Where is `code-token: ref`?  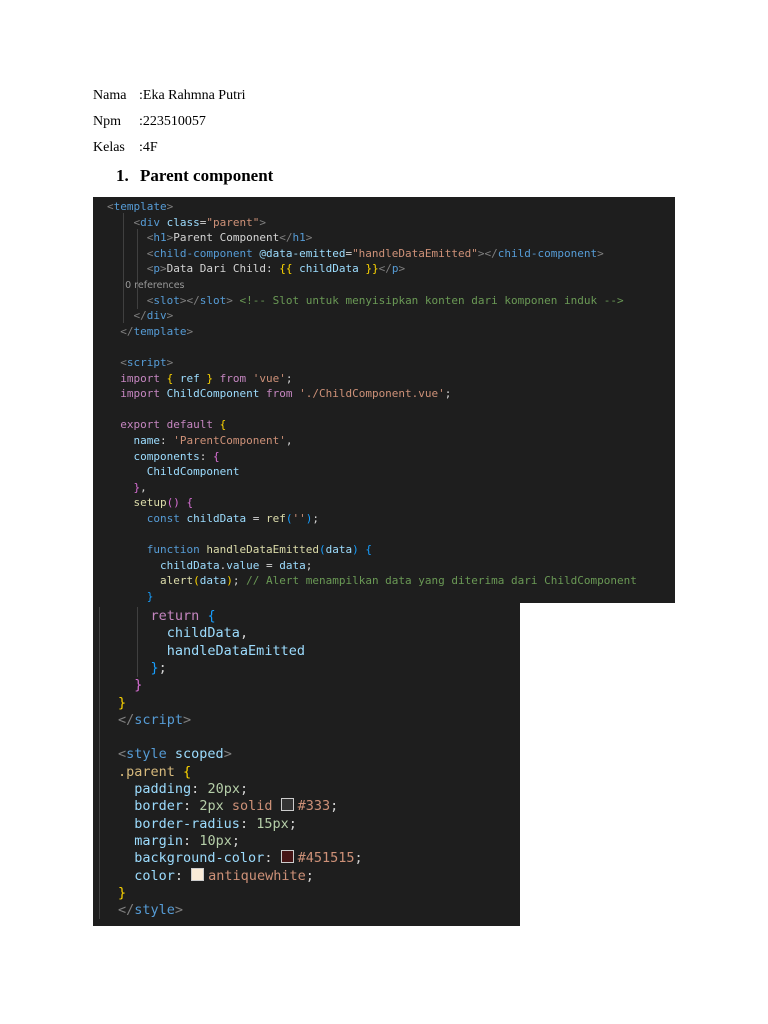
code-token: ref is located at coordinates (275, 518).